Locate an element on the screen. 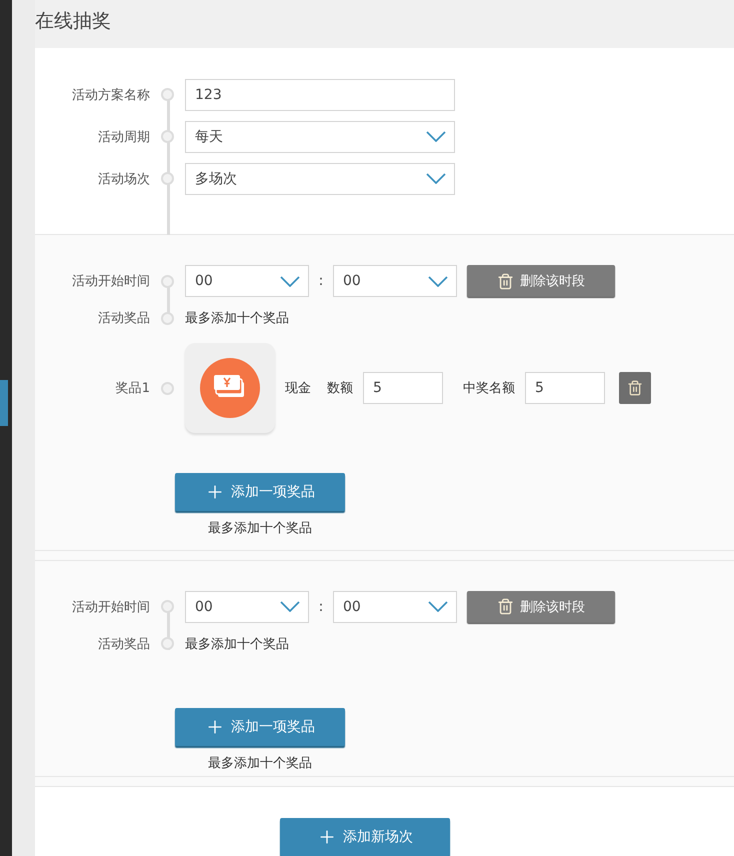  delete-prize-button is located at coordinates (635, 388).